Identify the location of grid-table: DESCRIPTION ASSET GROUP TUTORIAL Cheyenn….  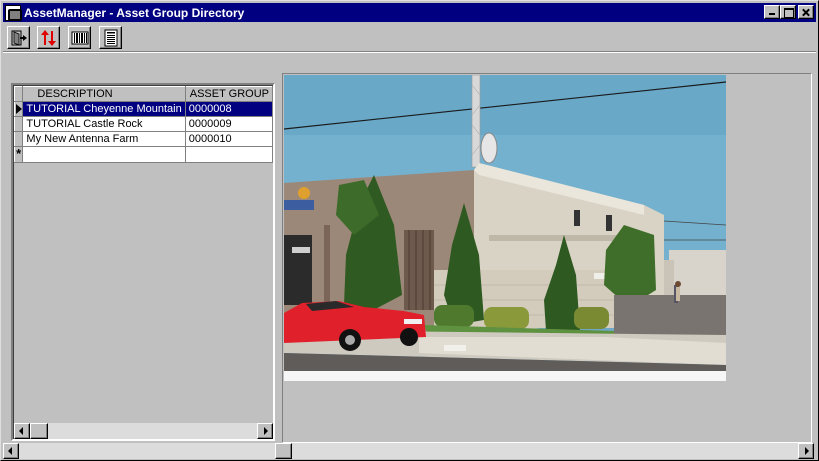
(143, 124).